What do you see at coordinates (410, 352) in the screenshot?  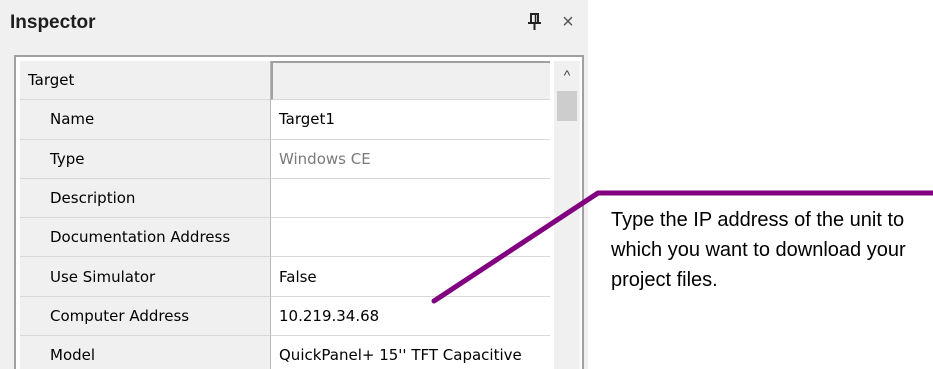 I see `property-value-model: QuickPanel+ 15'' TFT Capacitive` at bounding box center [410, 352].